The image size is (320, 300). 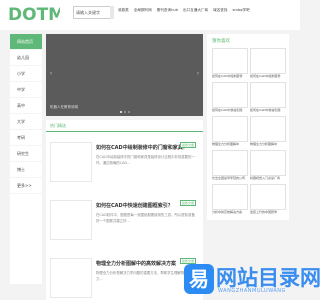 I want to click on banner-caption: 机器人在教育领域, so click(x=64, y=107).